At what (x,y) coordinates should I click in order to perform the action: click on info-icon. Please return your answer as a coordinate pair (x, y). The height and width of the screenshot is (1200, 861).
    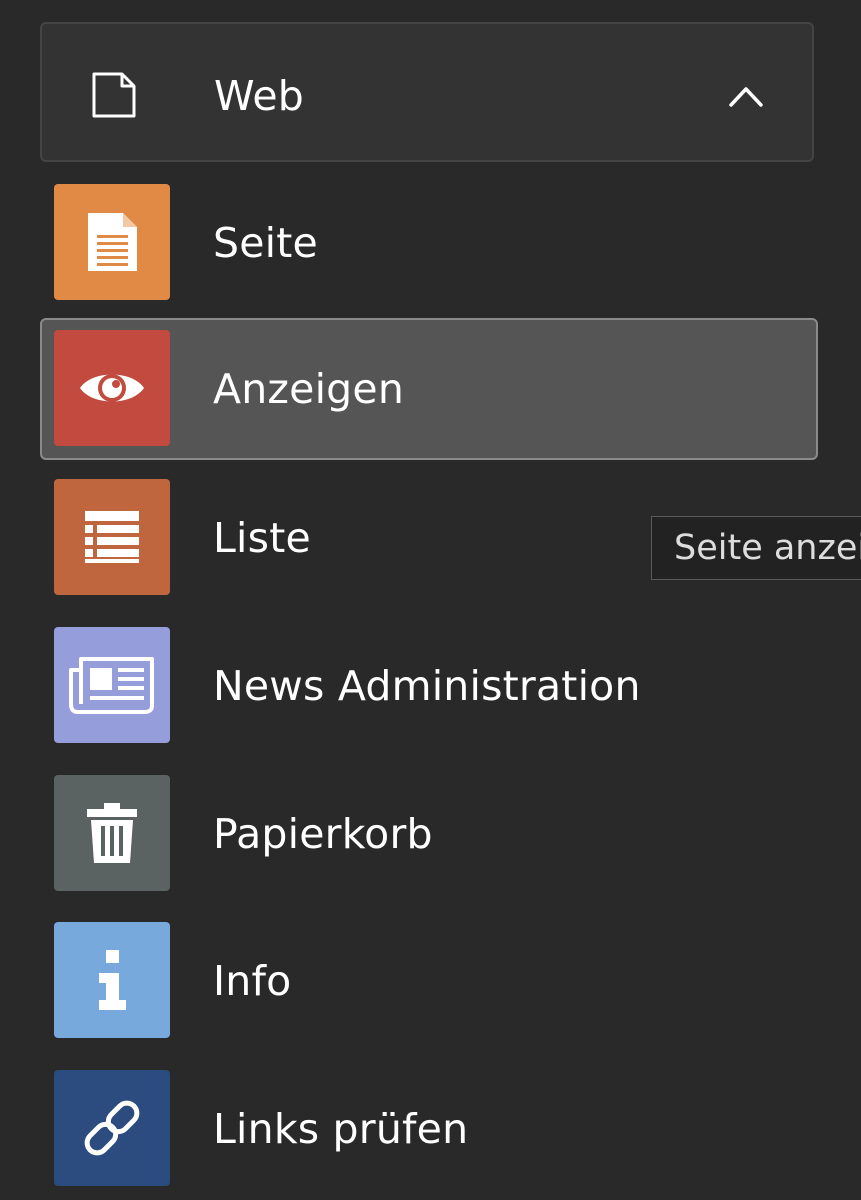
    Looking at the image, I should click on (112, 980).